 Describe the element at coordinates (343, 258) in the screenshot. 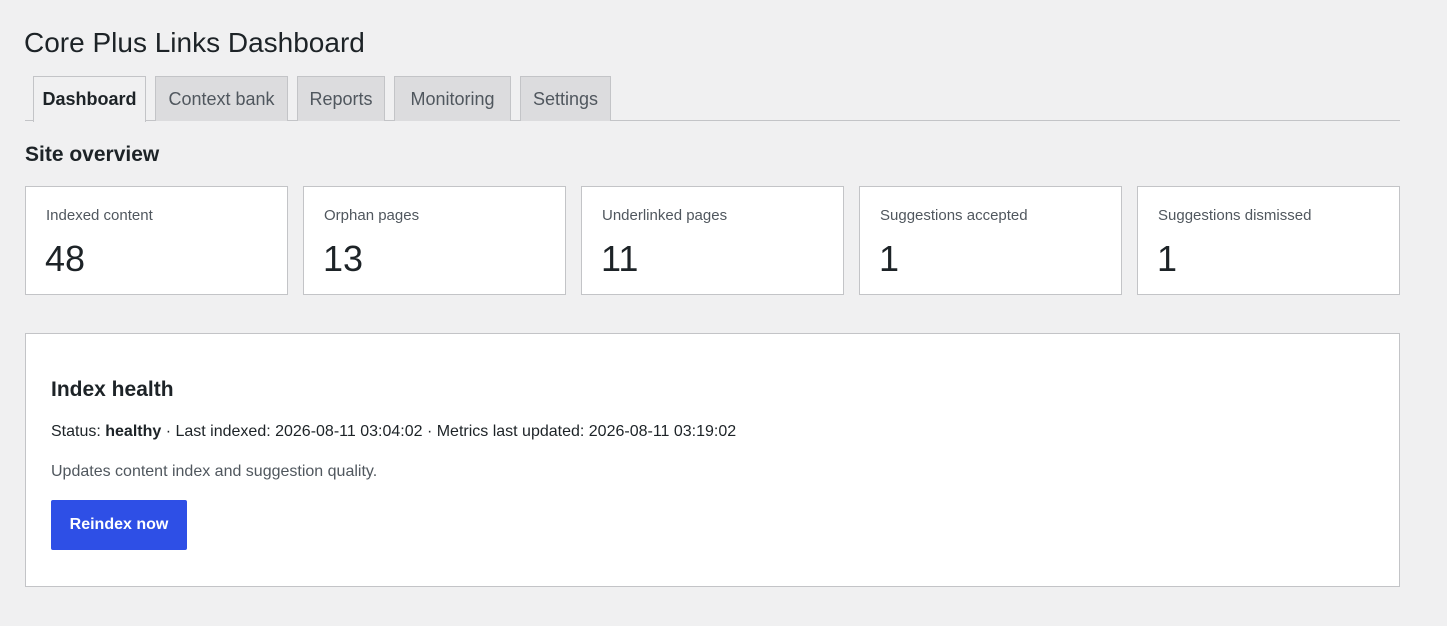

I see `stat-value: 13` at that location.